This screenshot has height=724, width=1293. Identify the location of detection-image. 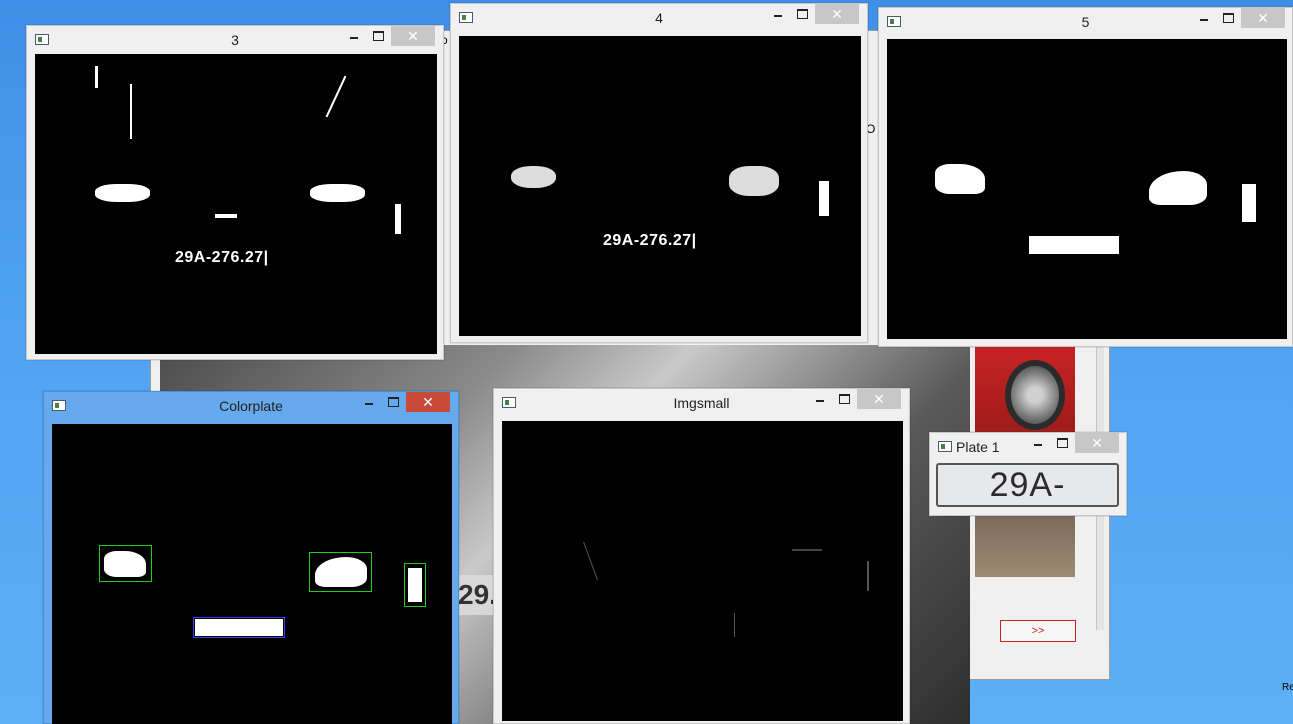
(252, 574).